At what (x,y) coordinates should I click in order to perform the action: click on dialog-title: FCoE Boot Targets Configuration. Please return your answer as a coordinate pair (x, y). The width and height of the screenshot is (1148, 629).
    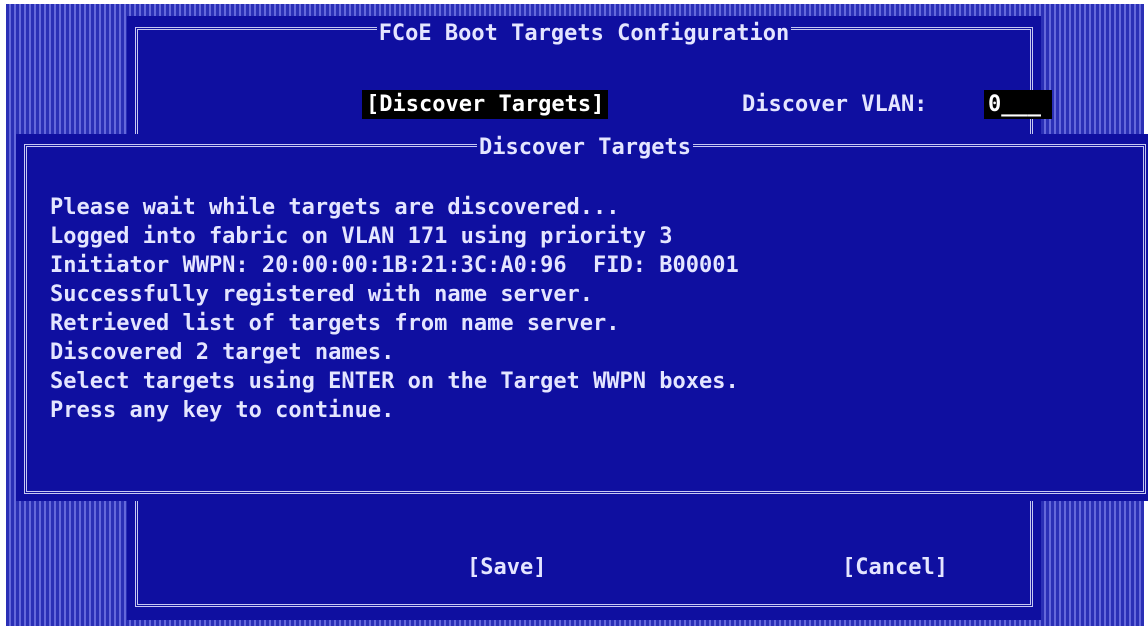
    Looking at the image, I should click on (584, 33).